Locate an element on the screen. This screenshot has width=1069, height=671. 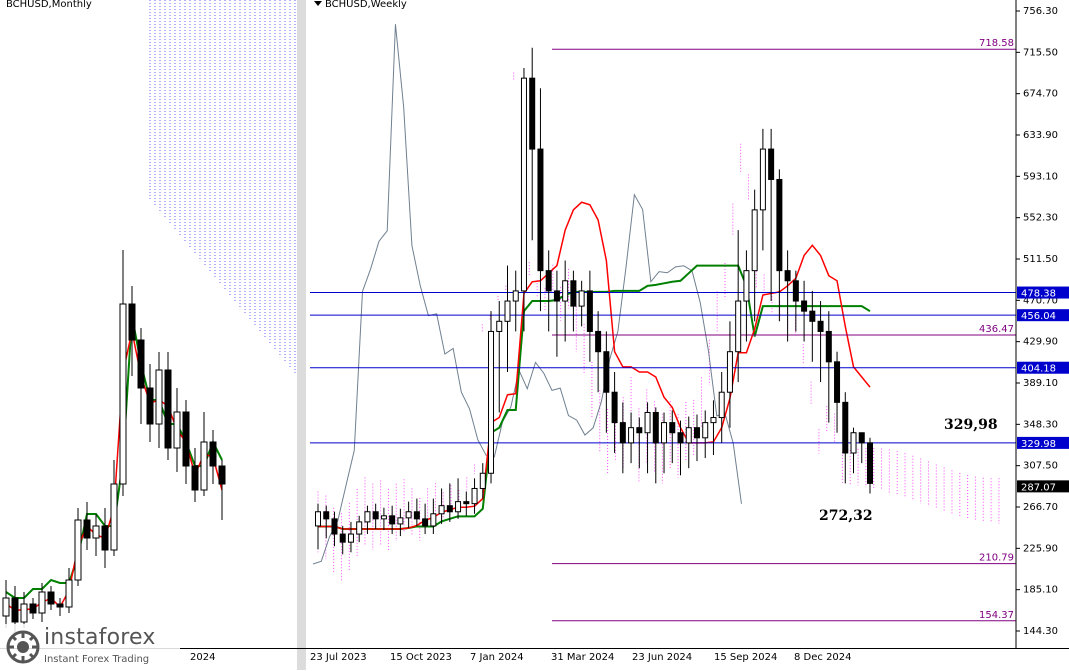
level-tag-label: 404.18 is located at coordinates (1038, 369).